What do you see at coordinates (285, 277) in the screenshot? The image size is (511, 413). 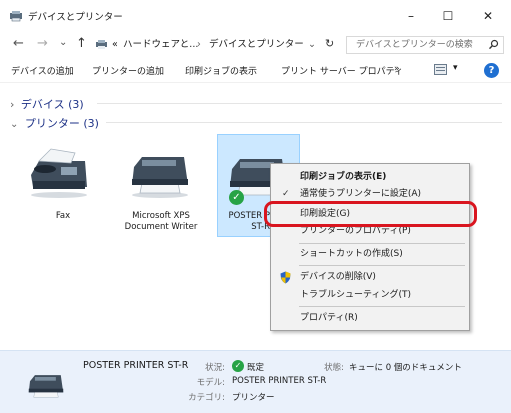 I see `uac-shield-icon` at bounding box center [285, 277].